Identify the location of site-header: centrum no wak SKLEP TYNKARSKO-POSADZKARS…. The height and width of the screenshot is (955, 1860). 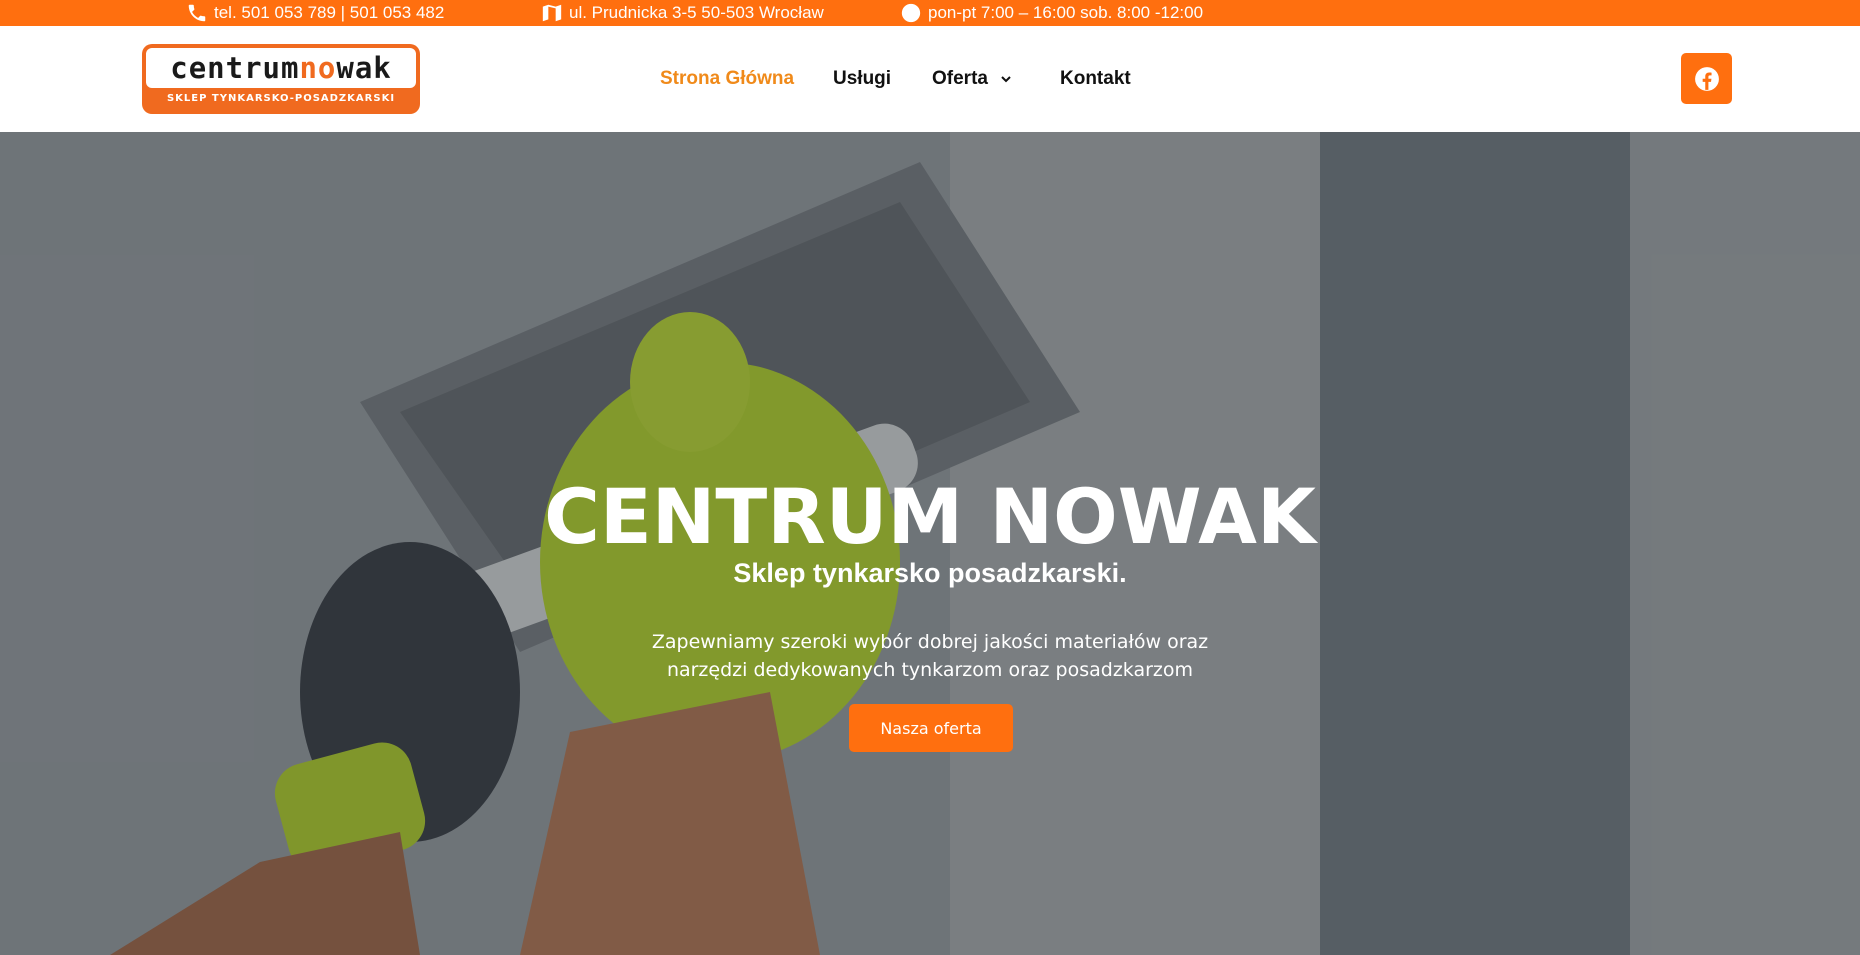
(930, 79).